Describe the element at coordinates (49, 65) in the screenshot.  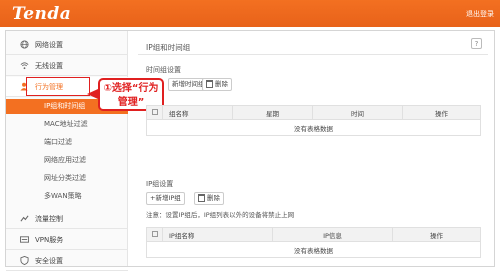
I see `sidebar-item-label: 无线设置` at that location.